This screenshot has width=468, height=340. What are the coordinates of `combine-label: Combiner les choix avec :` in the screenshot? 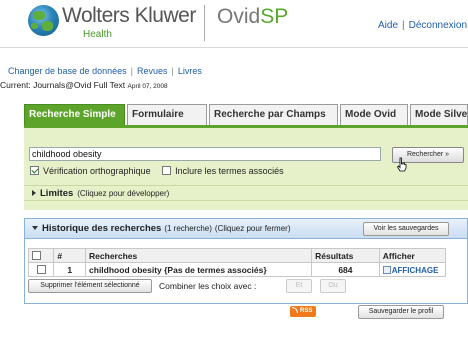 It's located at (208, 286).